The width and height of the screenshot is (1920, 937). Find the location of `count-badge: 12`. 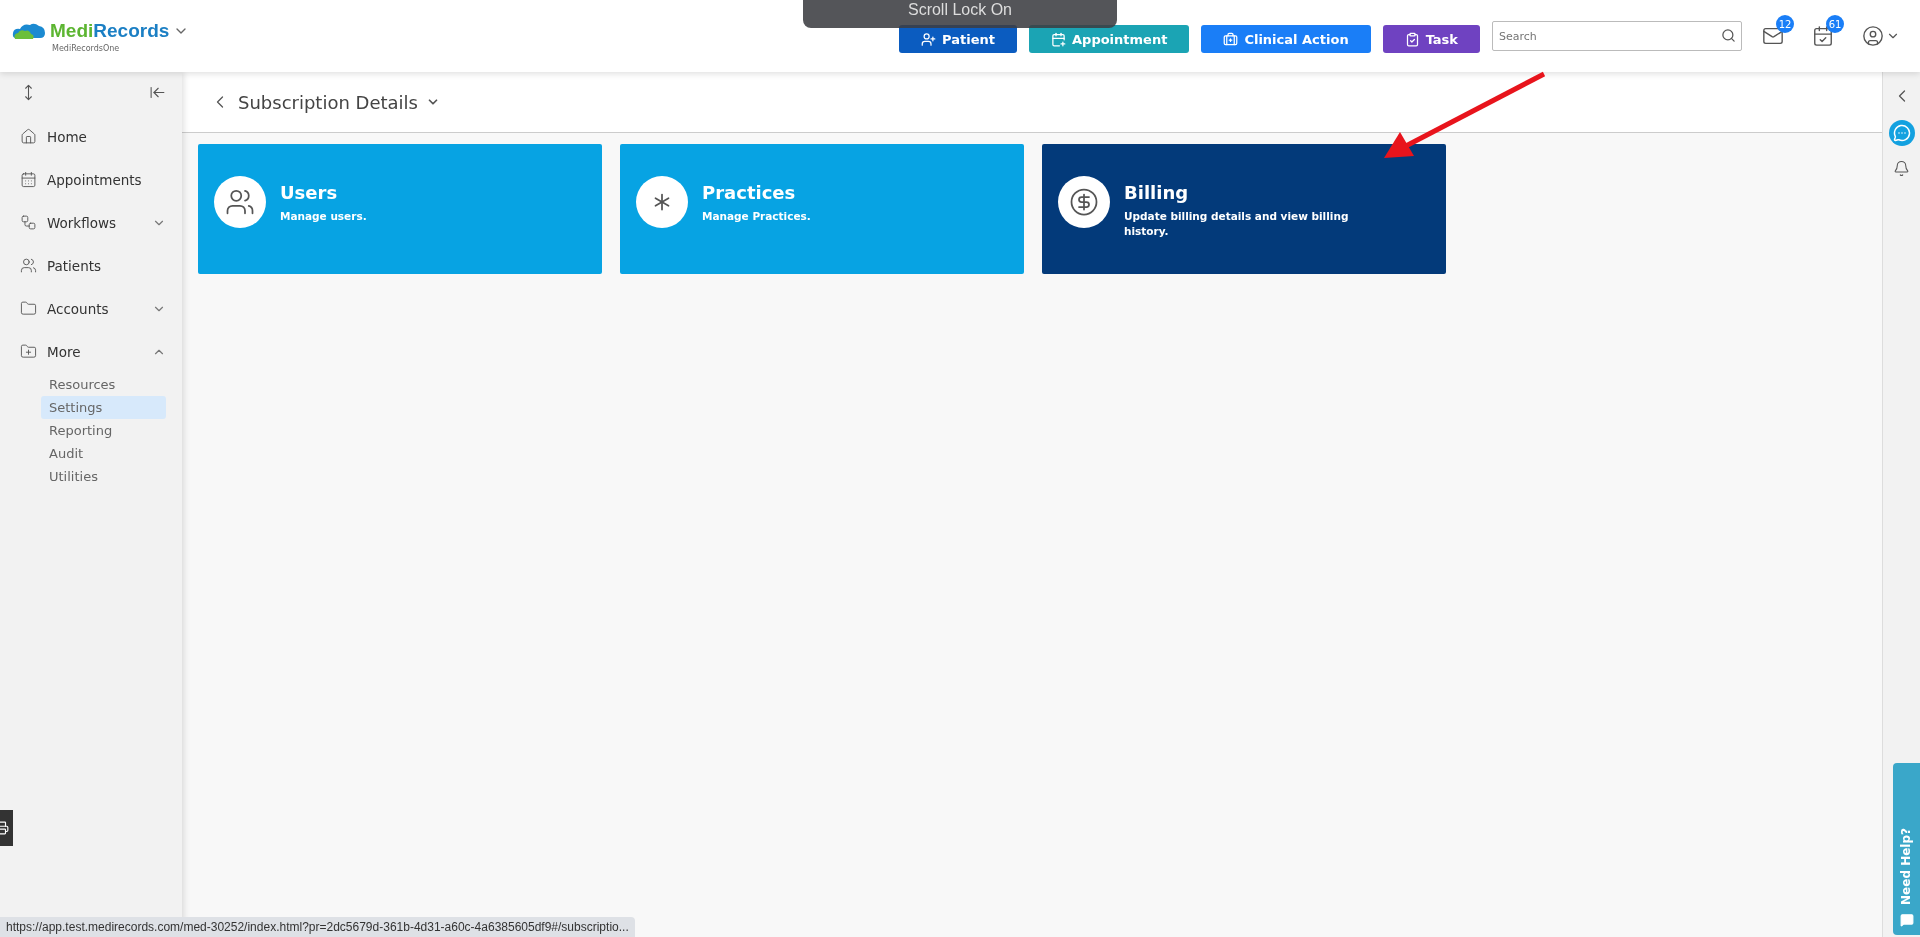

count-badge: 12 is located at coordinates (1785, 24).